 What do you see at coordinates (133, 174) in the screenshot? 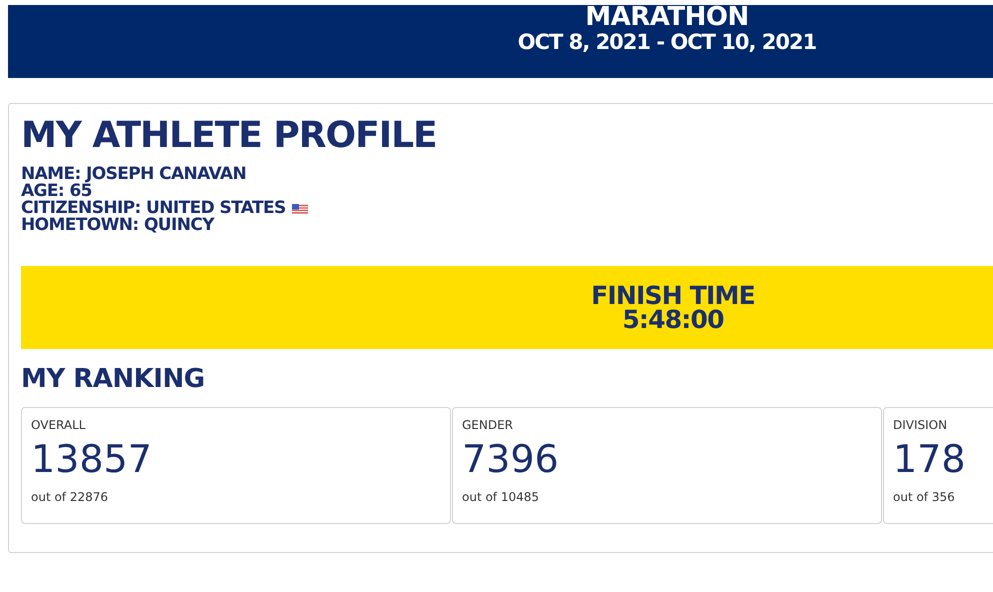
I see `profile-detail: NAME: JOSEPH CANAVAN` at bounding box center [133, 174].